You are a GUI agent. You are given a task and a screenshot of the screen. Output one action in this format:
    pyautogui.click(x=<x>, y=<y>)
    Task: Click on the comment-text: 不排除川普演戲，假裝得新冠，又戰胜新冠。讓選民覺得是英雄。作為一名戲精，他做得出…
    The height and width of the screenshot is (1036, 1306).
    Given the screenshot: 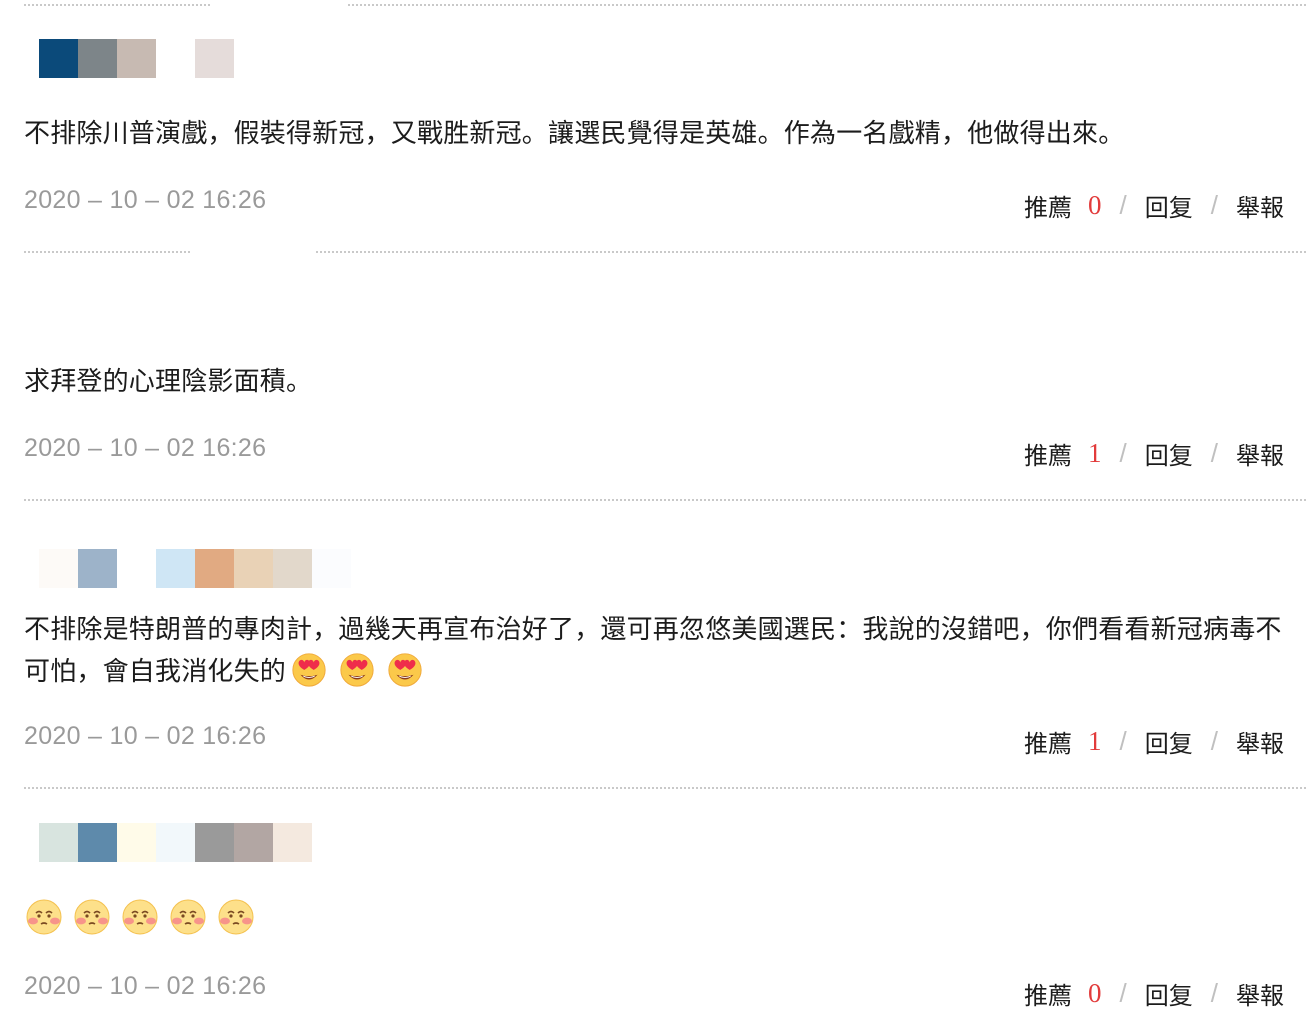 What is the action you would take?
    pyautogui.click(x=574, y=134)
    